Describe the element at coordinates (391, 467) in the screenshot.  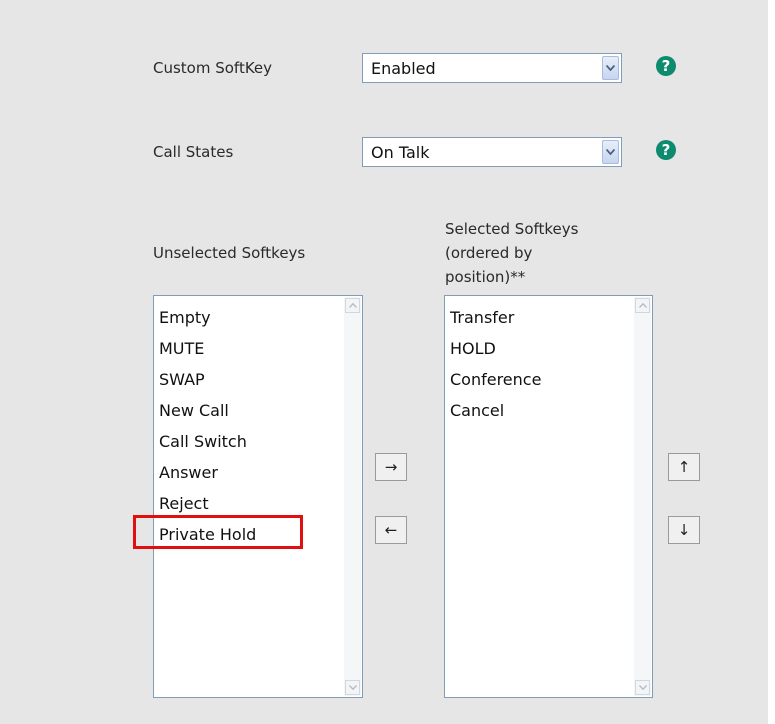
I see `move-right-button: →` at that location.